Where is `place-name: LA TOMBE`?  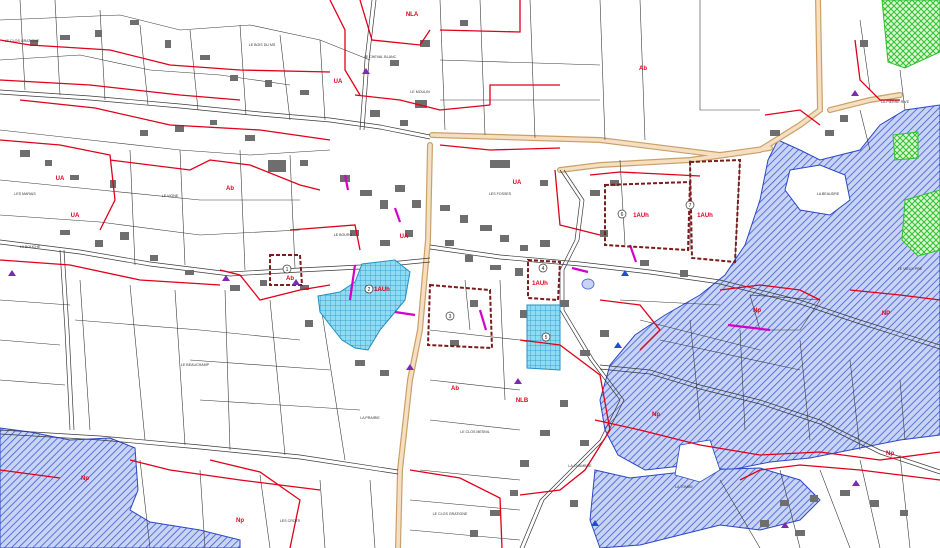 place-name: LA TOMBE is located at coordinates (684, 487).